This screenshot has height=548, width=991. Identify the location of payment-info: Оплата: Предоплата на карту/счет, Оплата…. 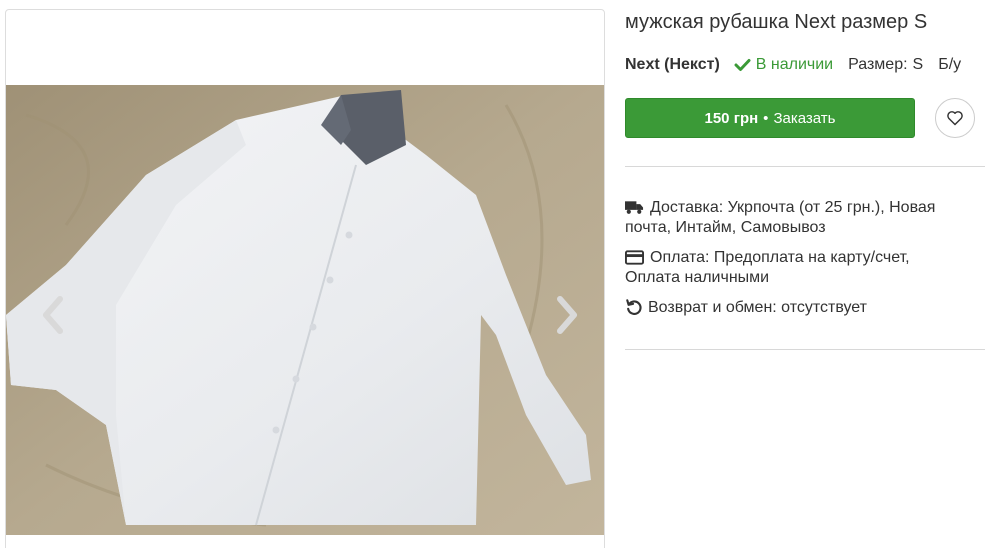
(795, 268).